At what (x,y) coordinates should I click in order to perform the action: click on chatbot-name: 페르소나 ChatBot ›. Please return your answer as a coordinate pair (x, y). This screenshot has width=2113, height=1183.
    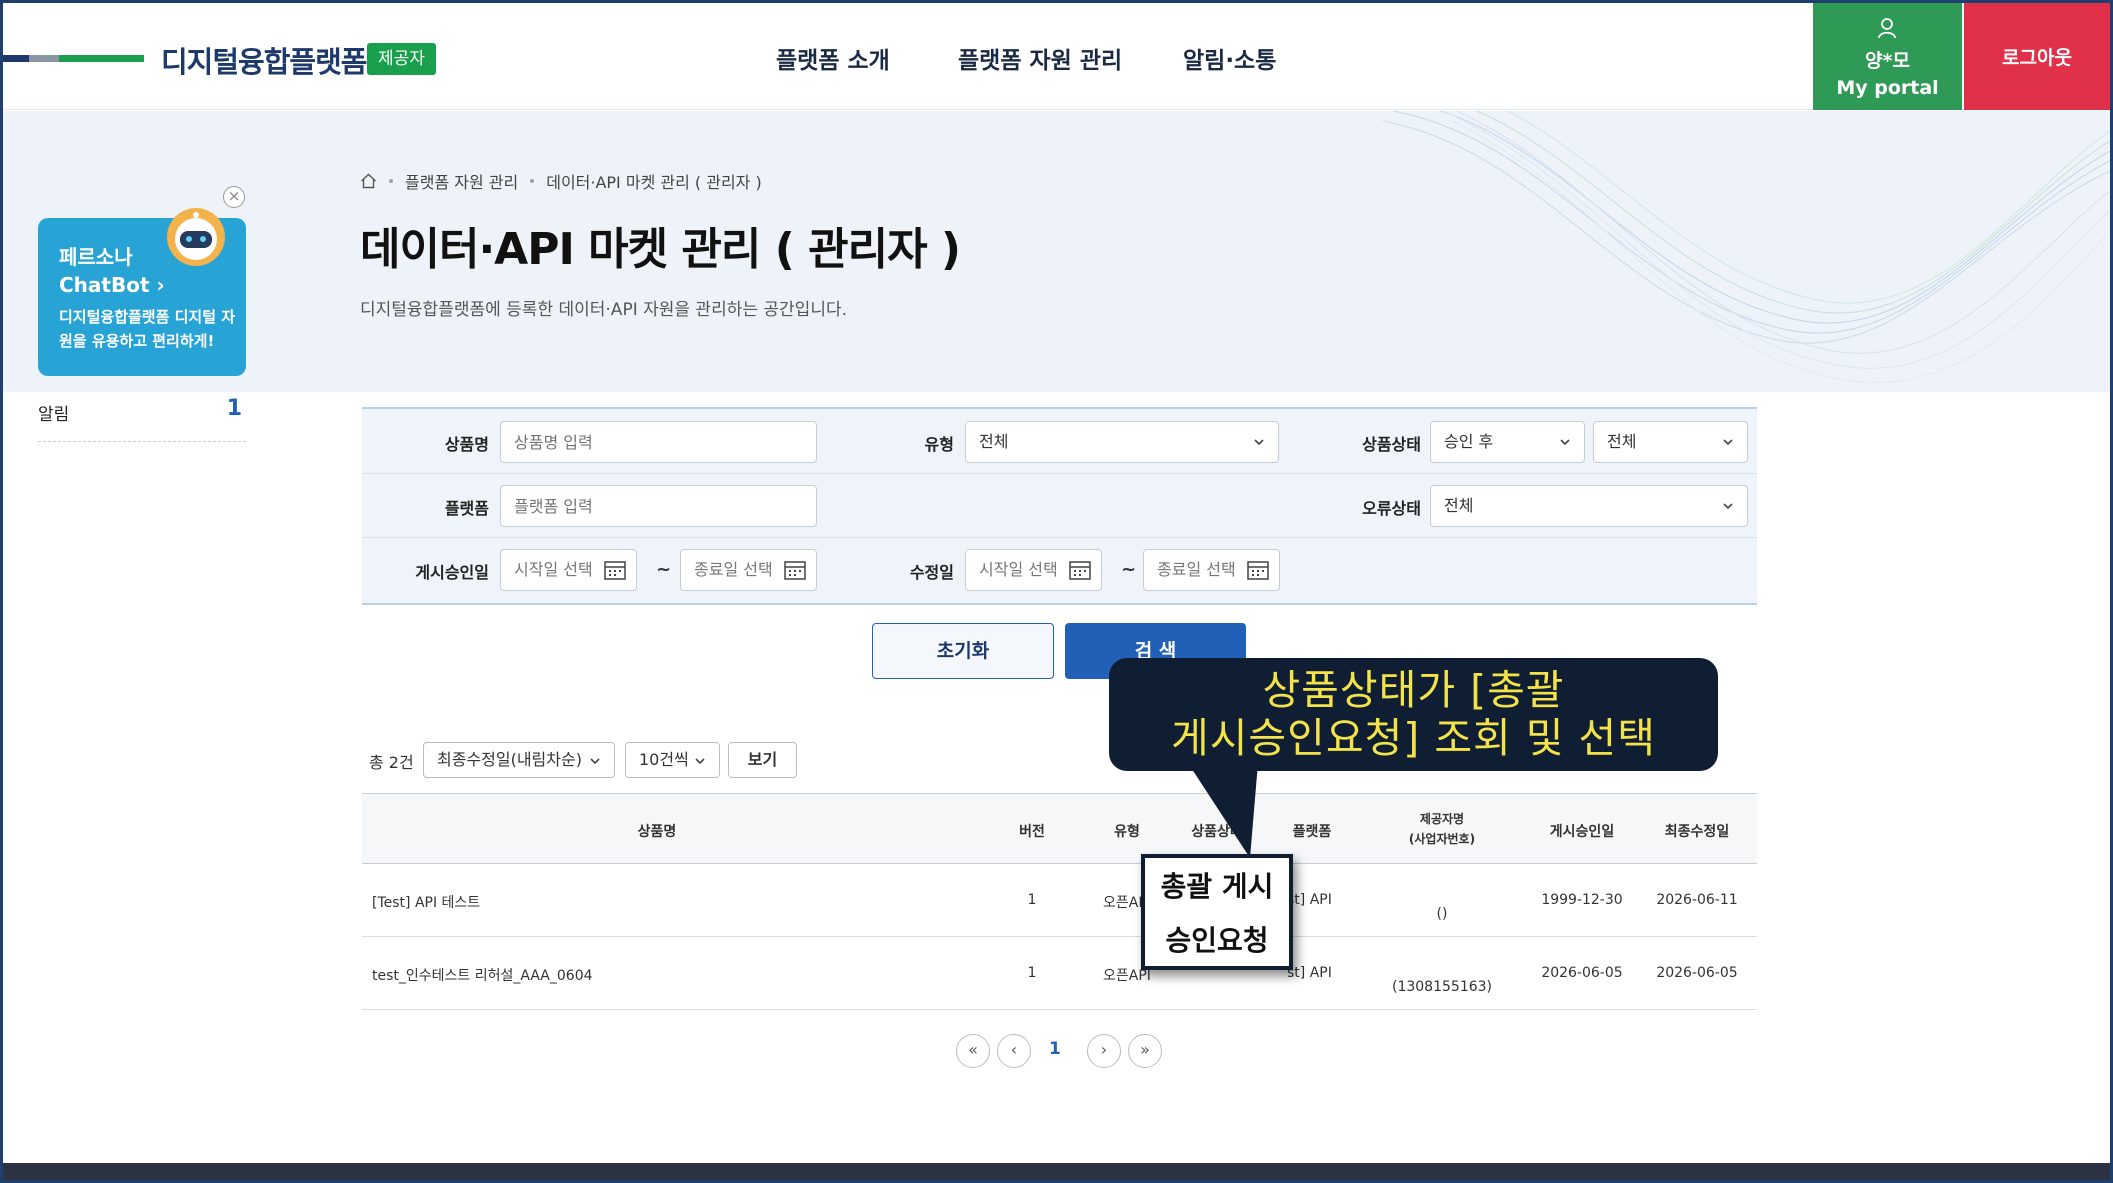
    Looking at the image, I should click on (112, 271).